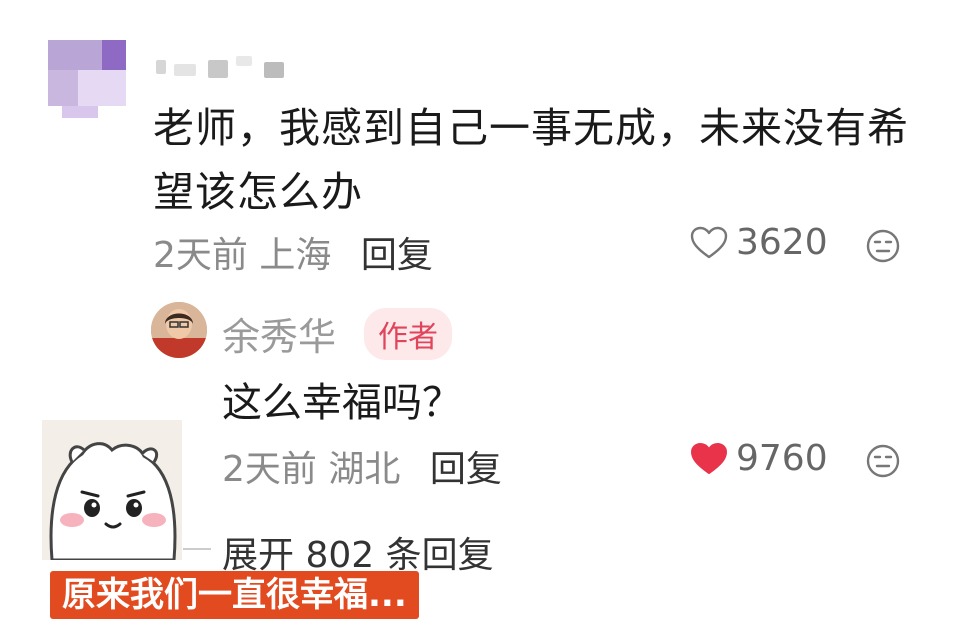 The width and height of the screenshot is (960, 632). Describe the element at coordinates (397, 255) in the screenshot. I see `comment-reply-button: 回复` at that location.